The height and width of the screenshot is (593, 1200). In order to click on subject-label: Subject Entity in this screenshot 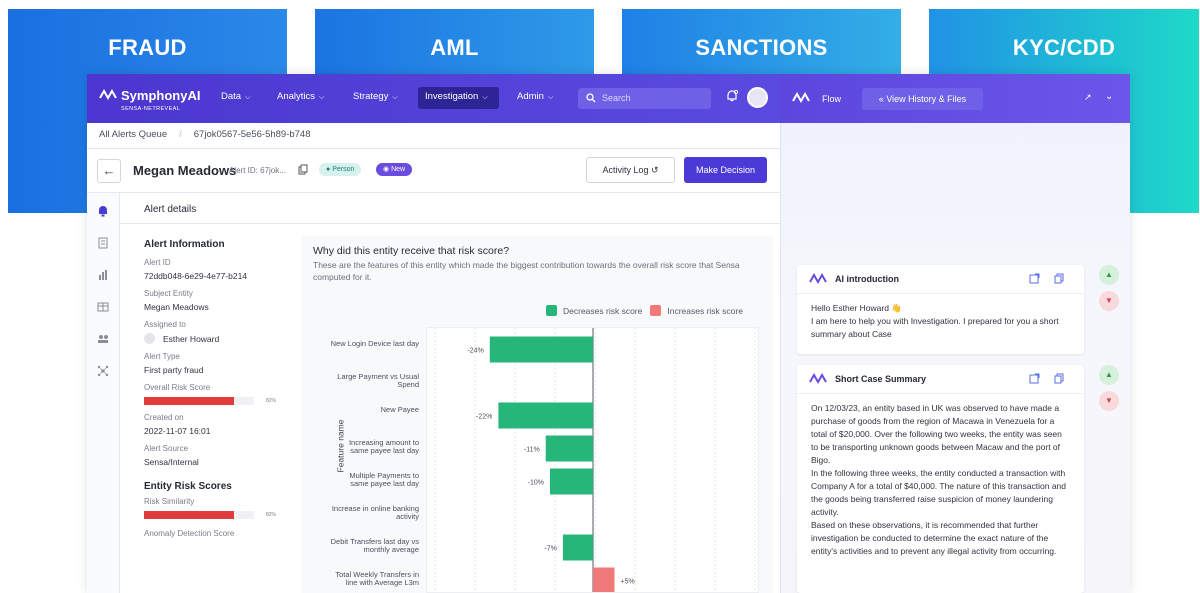, I will do `click(168, 293)`.